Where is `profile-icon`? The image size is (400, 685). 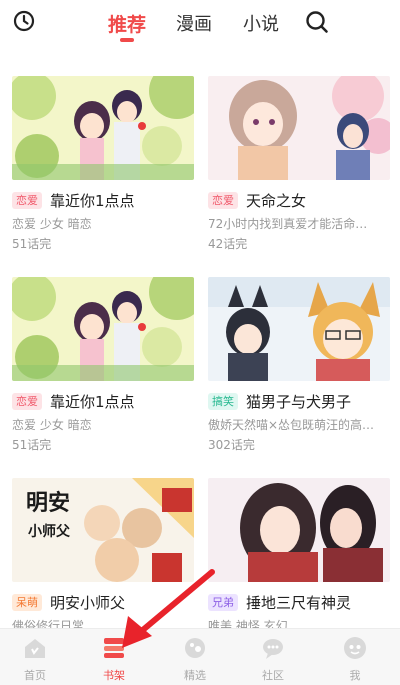 profile-icon is located at coordinates (355, 648).